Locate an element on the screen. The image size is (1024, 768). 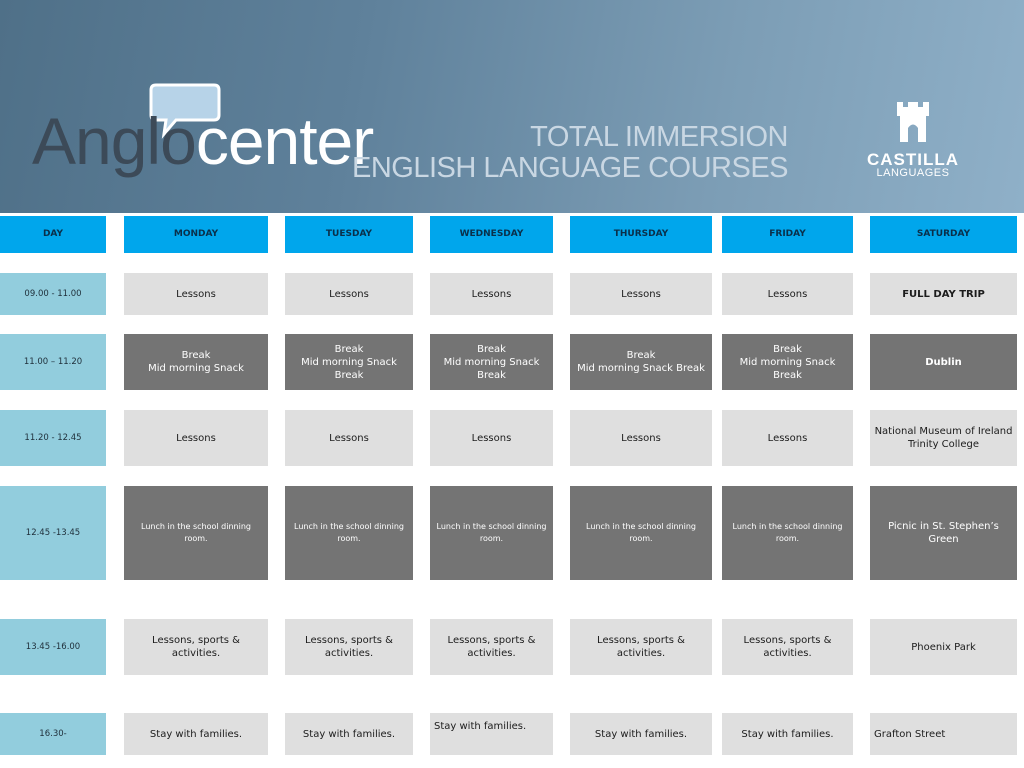
schedule-cell-tuesday: Stay with families. is located at coordinates (349, 734).